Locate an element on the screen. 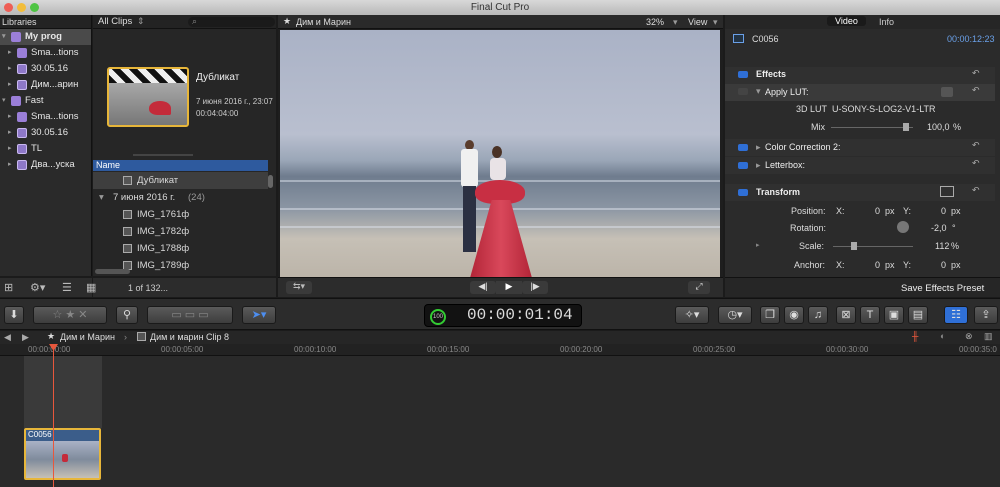 The width and height of the screenshot is (1000, 487). camera-icon: ◉ is located at coordinates (794, 315).